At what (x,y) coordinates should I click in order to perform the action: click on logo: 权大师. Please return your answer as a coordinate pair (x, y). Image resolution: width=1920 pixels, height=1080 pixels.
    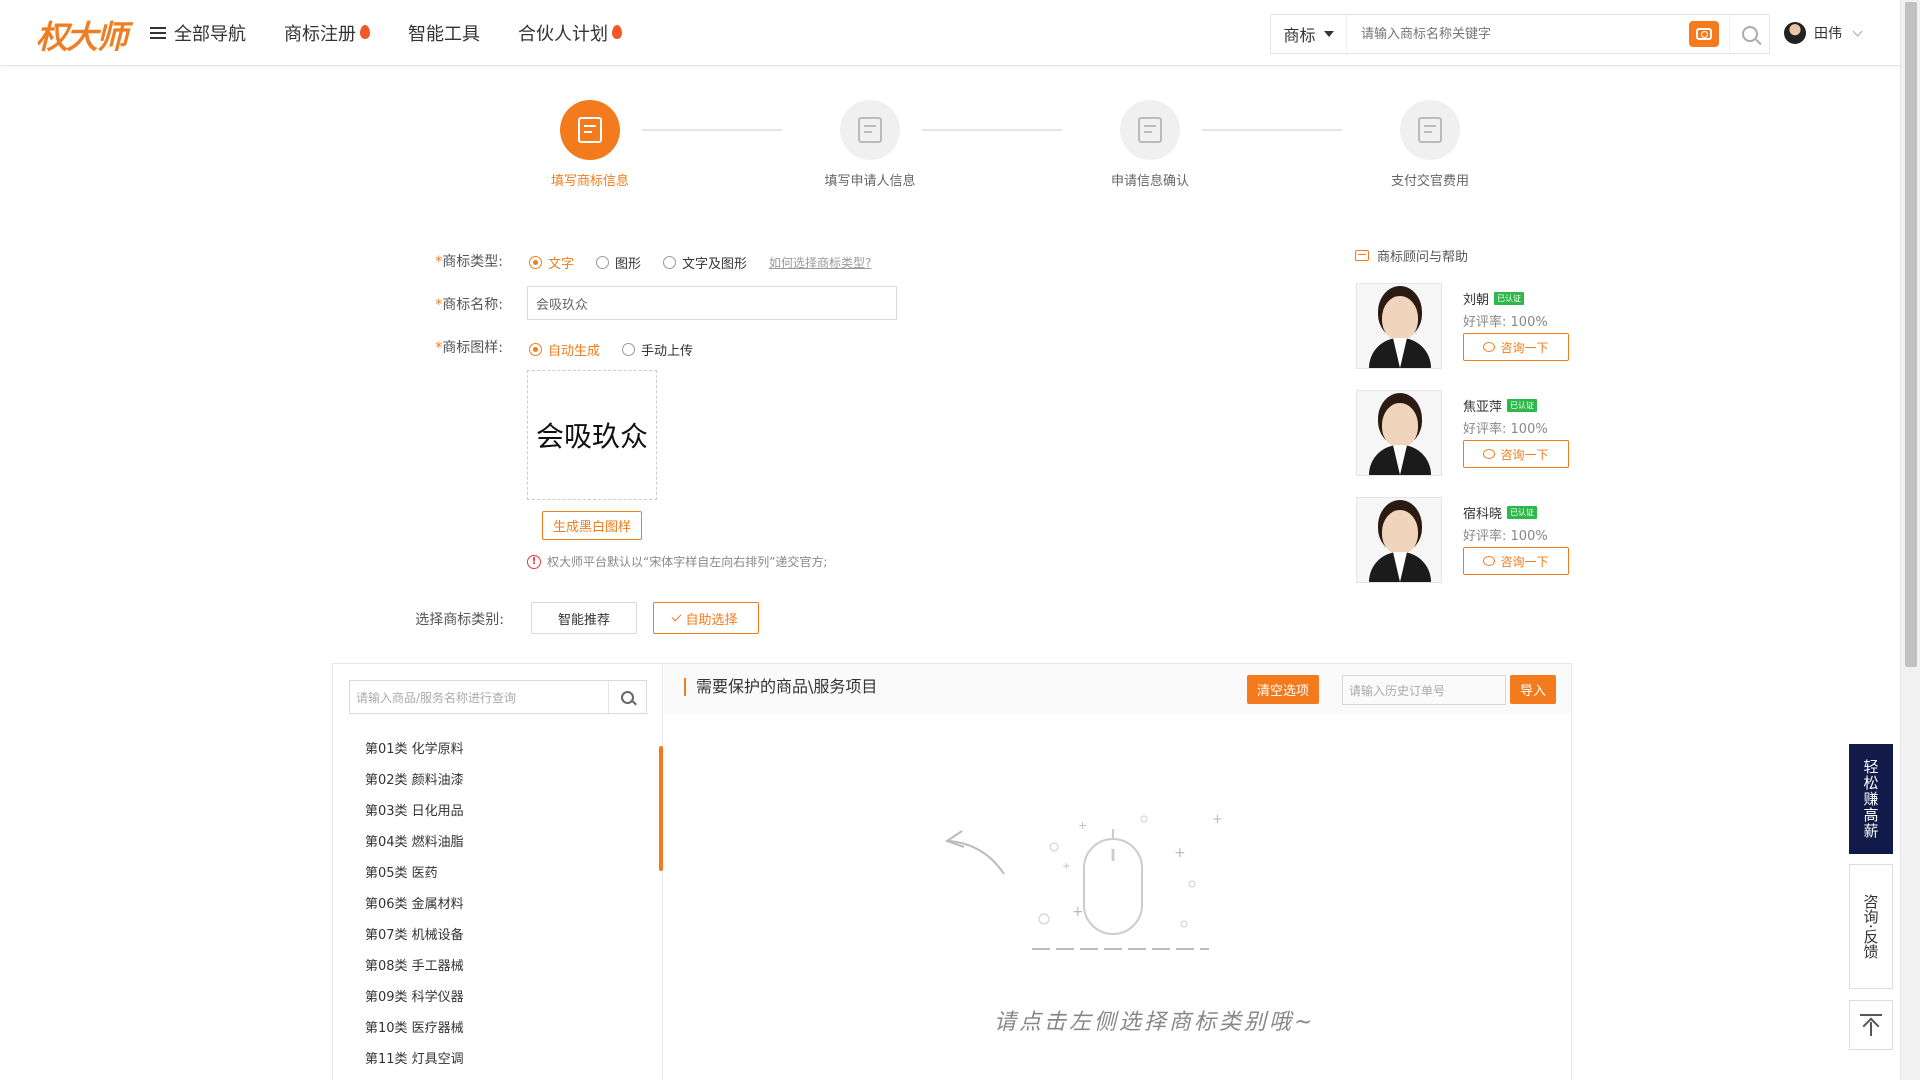
    Looking at the image, I should click on (82, 35).